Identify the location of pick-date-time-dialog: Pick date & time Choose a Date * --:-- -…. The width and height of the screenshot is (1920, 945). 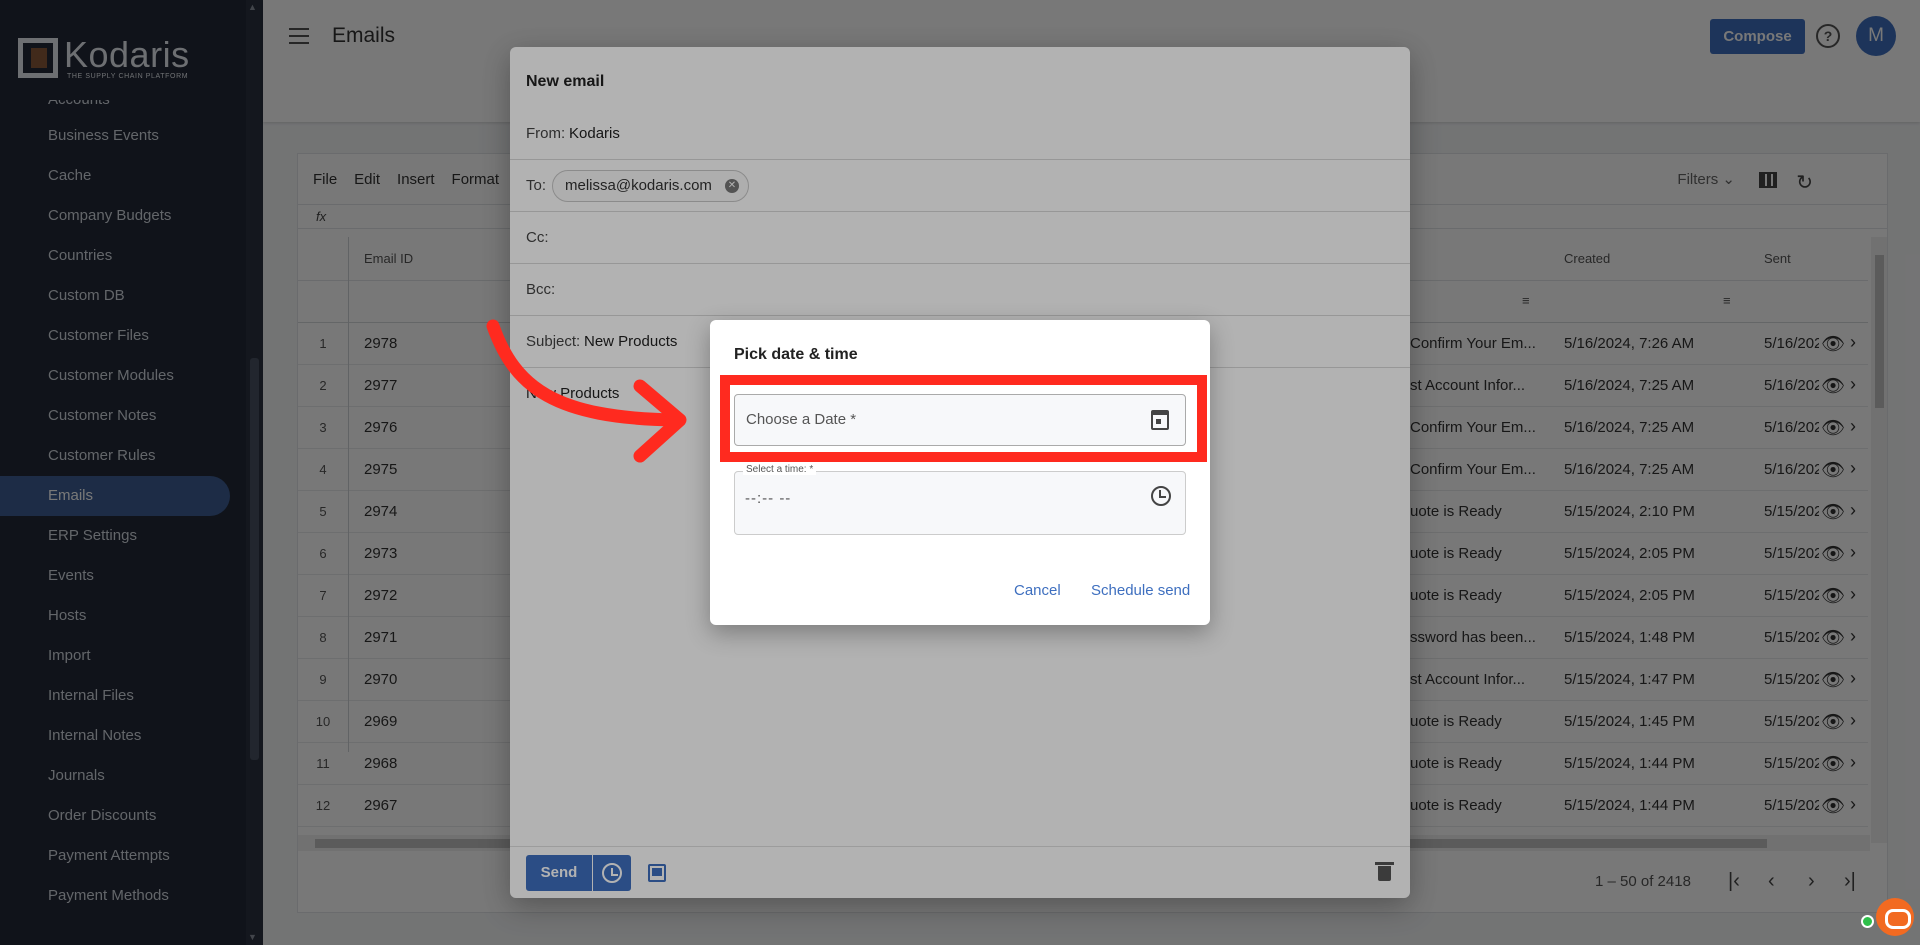
(960, 472).